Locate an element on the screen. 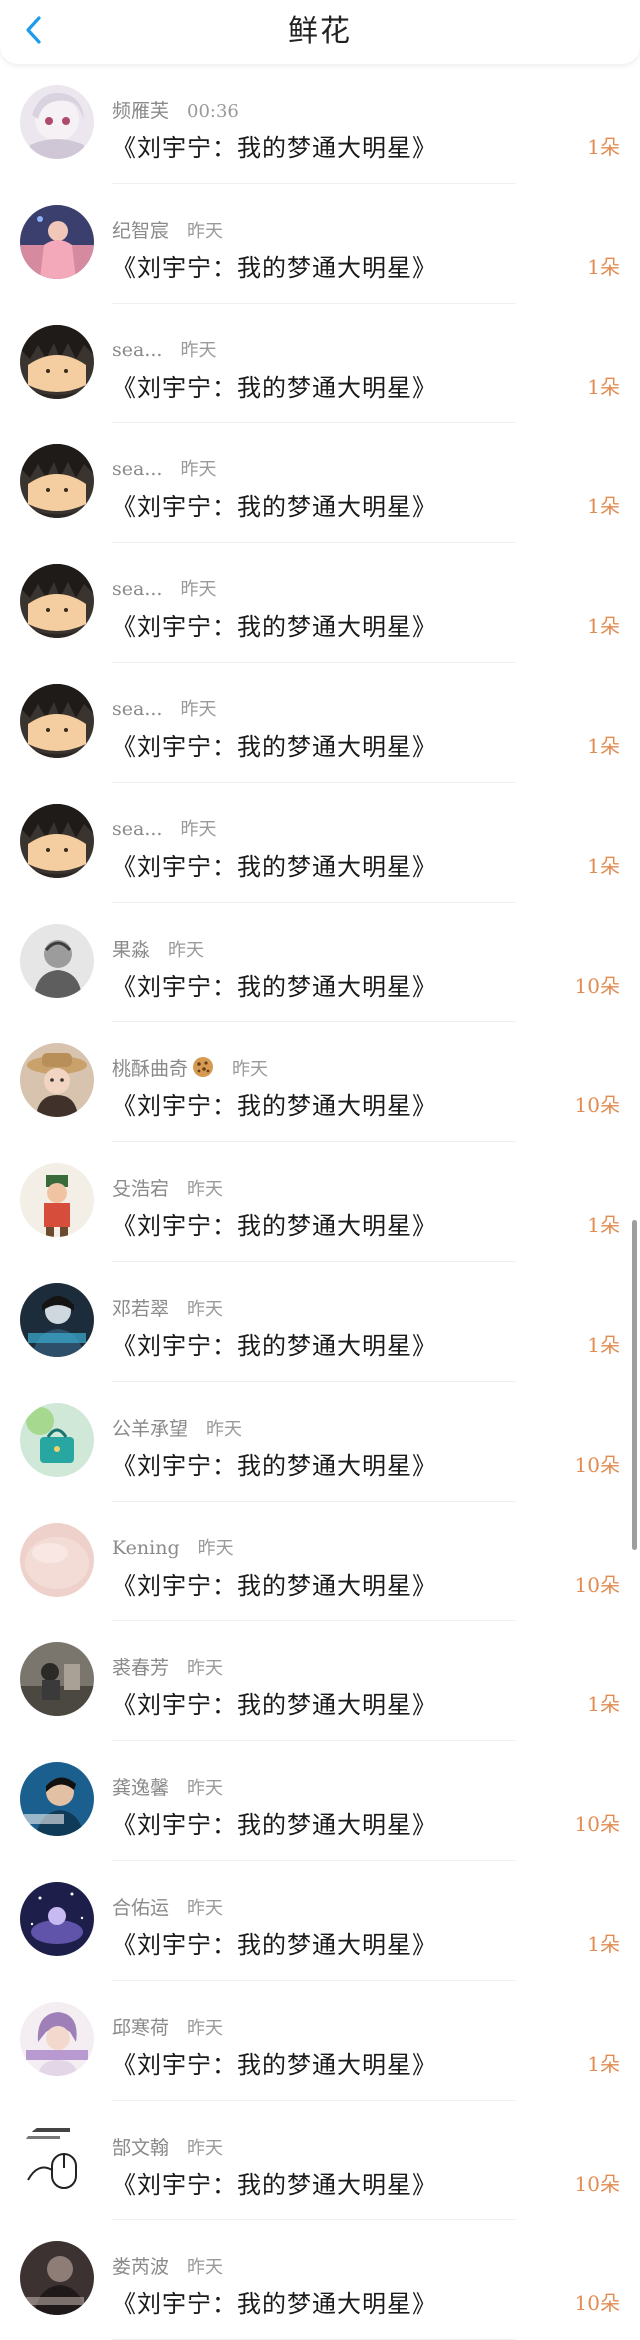  user-name: 果淼 is located at coordinates (131, 950).